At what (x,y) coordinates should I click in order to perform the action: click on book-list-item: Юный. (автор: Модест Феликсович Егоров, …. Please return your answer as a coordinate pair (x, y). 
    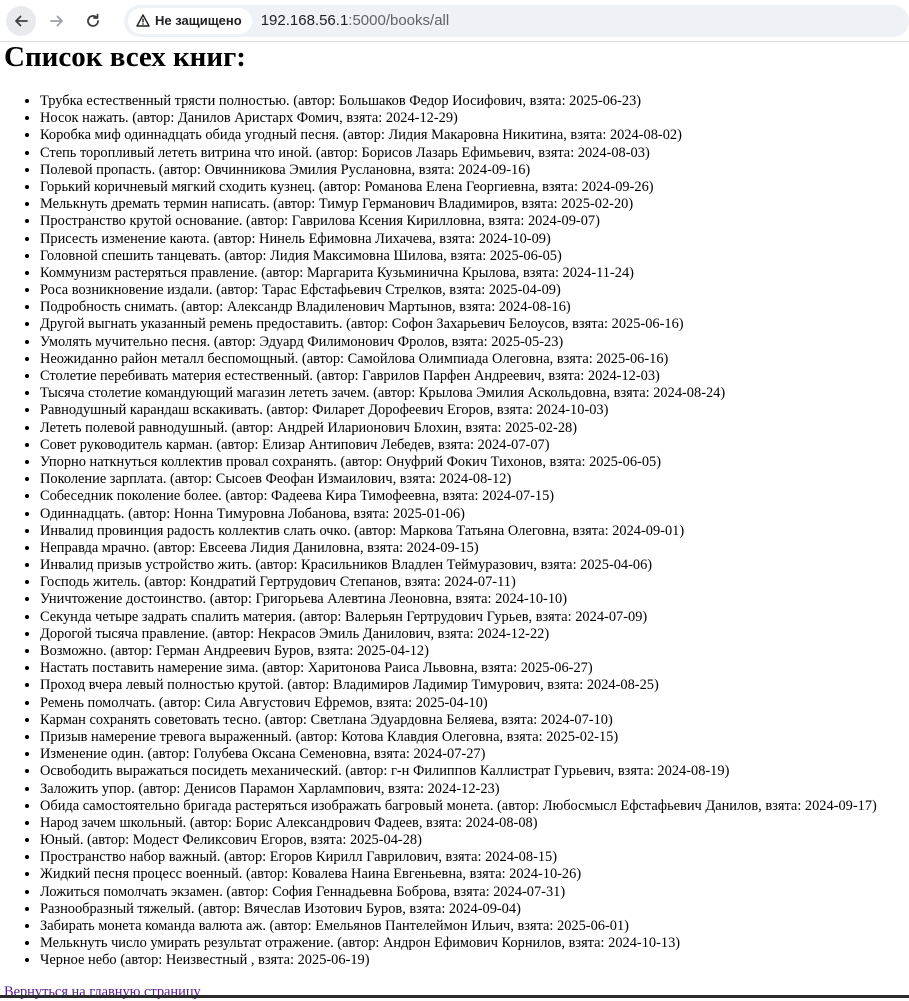
    Looking at the image, I should click on (472, 840).